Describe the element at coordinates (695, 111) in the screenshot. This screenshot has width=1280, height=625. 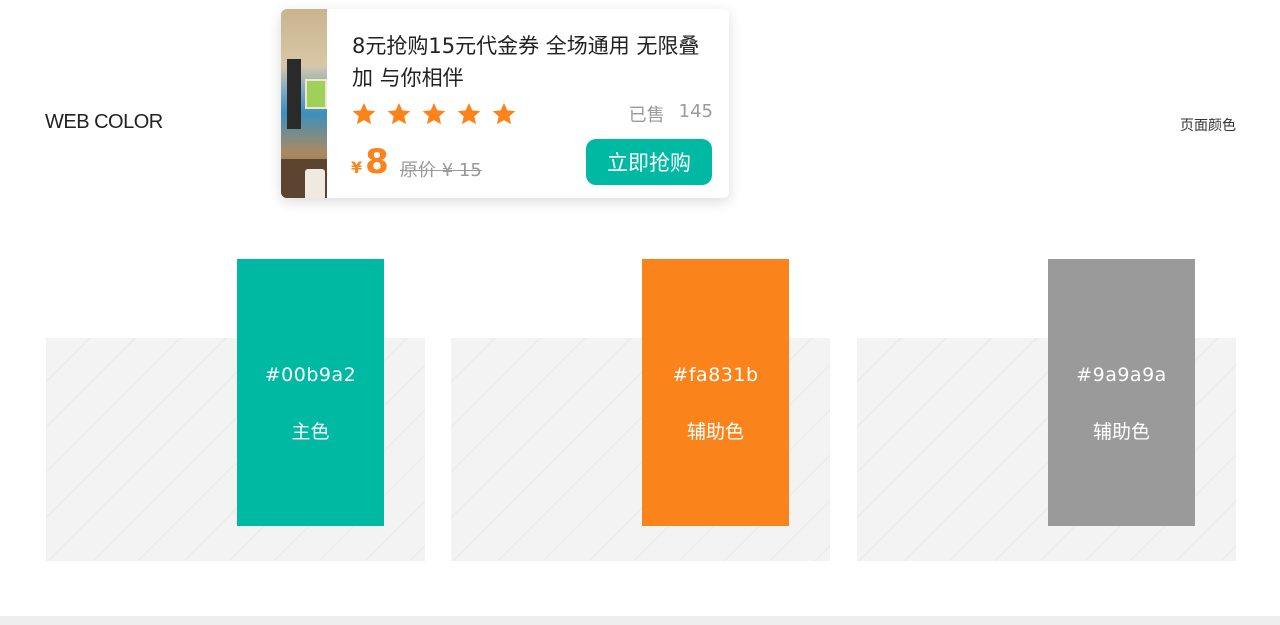
I see `sold-number: 145` at that location.